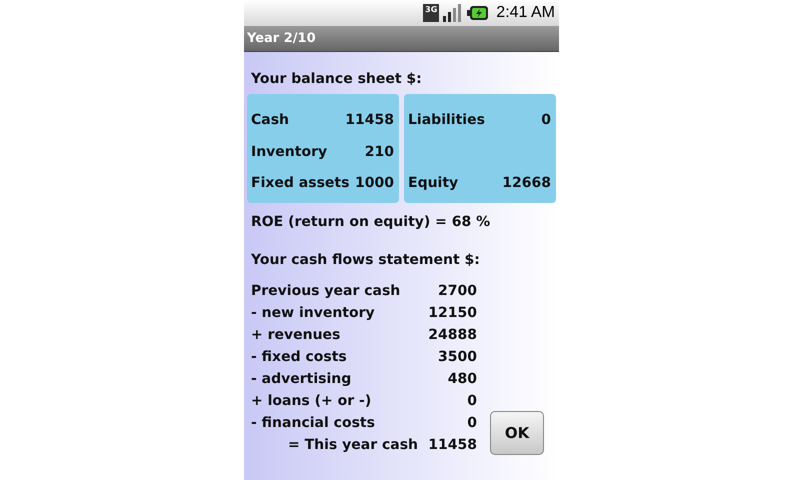 The image size is (800, 480). Describe the element at coordinates (336, 79) in the screenshot. I see `section-heading: Your balance sheet $:` at that location.